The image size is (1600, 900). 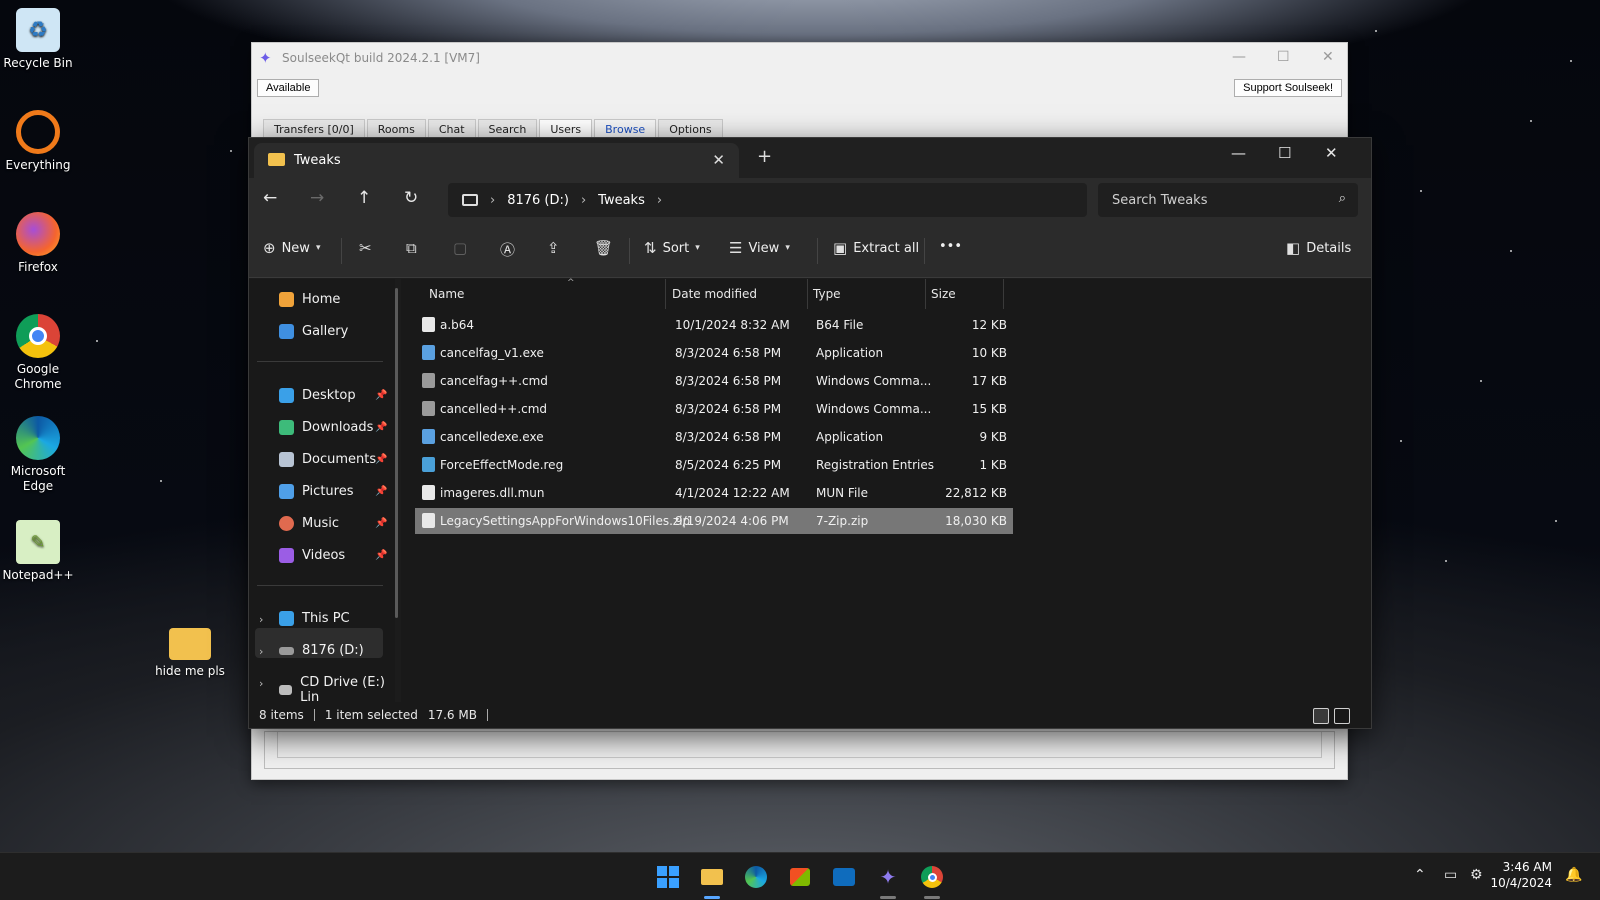 I want to click on address-bar: › 8176 (D:) › Tweaks ›, so click(x=767, y=200).